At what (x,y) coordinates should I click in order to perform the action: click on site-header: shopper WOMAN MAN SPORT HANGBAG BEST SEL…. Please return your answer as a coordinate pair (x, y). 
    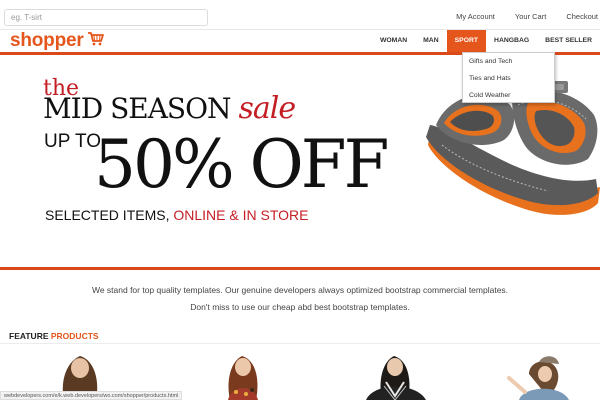
    Looking at the image, I should click on (300, 41).